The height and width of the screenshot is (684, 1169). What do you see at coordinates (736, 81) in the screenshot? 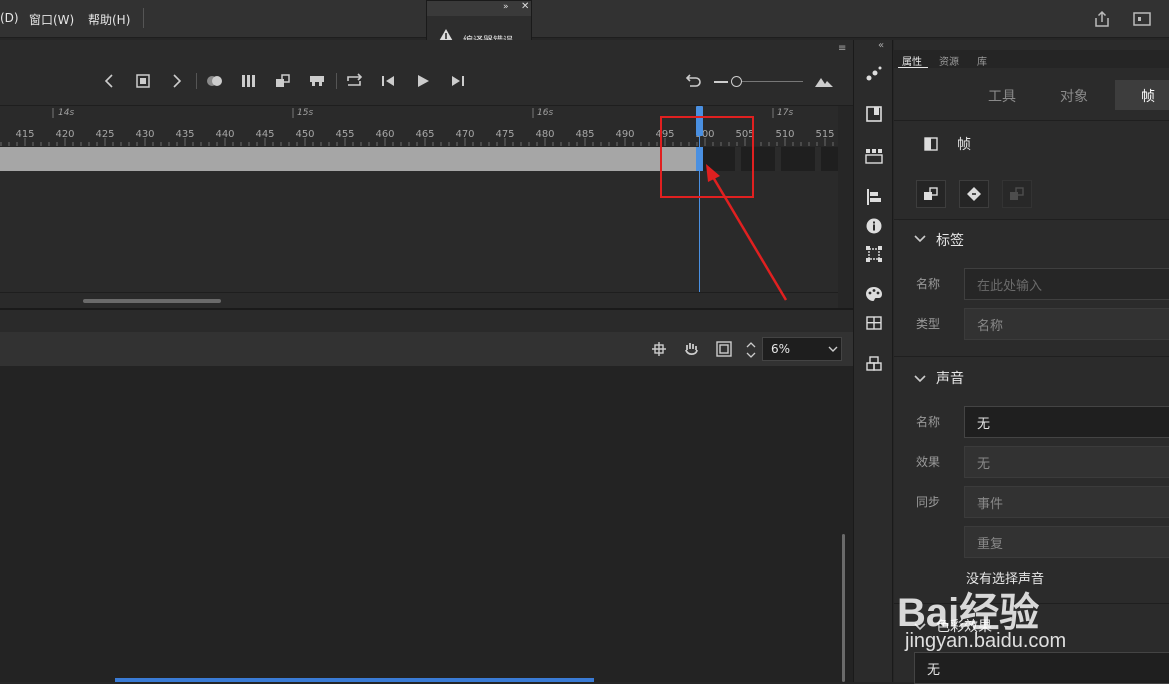
I see `timeline-zoom-thumb` at bounding box center [736, 81].